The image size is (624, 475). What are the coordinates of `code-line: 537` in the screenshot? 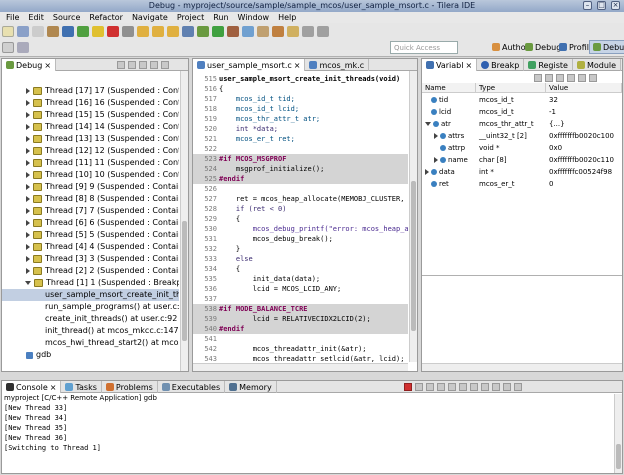 It's located at (300, 299).